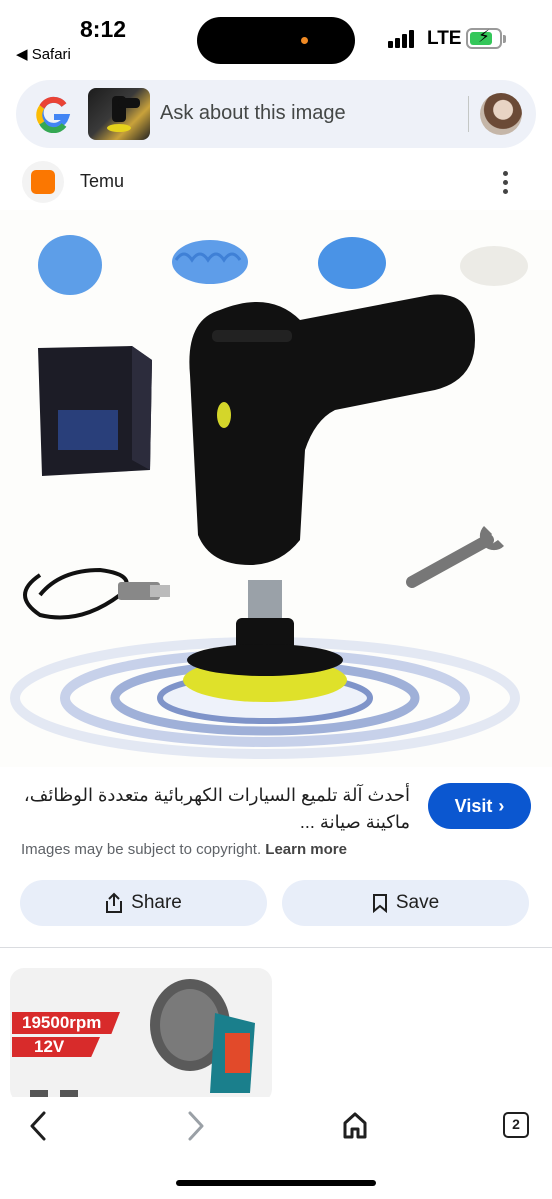  I want to click on account-avatar, so click(501, 114).